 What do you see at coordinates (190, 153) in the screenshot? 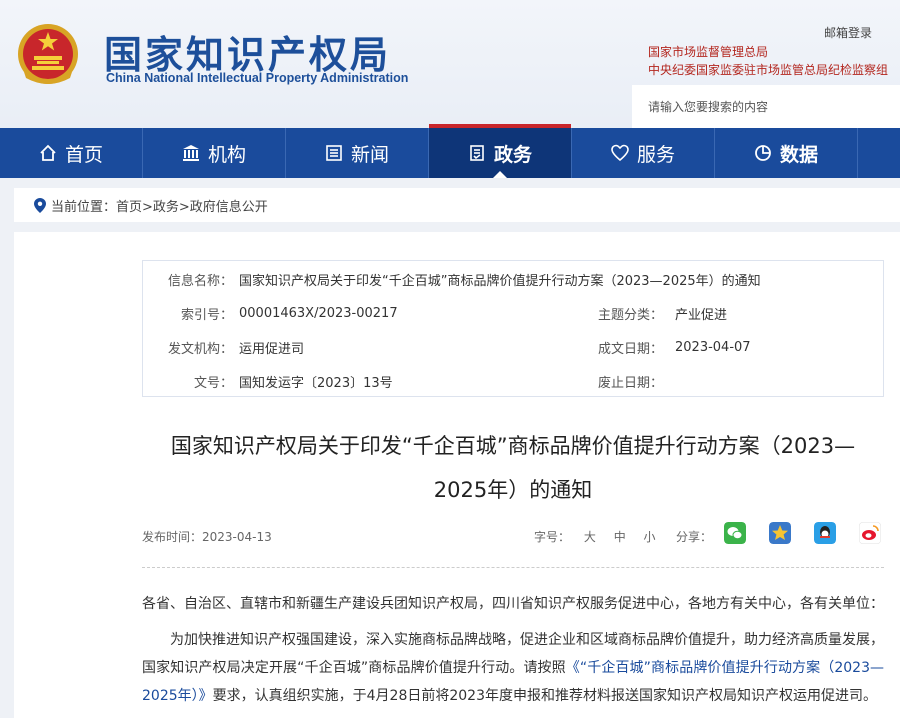
I see `institution-icon` at bounding box center [190, 153].